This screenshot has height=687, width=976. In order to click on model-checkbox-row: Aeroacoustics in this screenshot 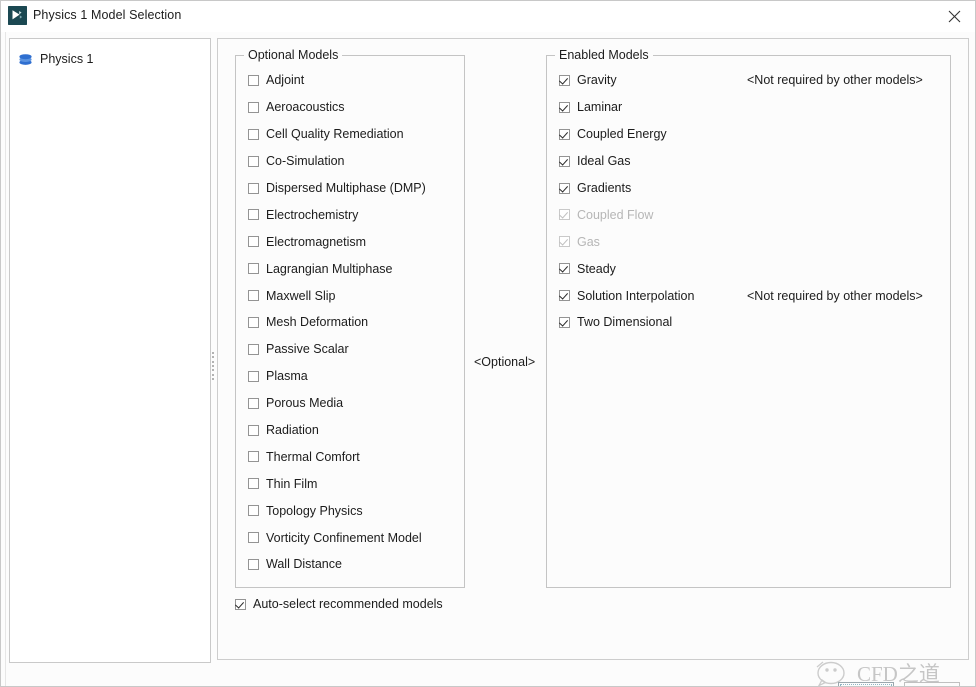, I will do `click(350, 107)`.